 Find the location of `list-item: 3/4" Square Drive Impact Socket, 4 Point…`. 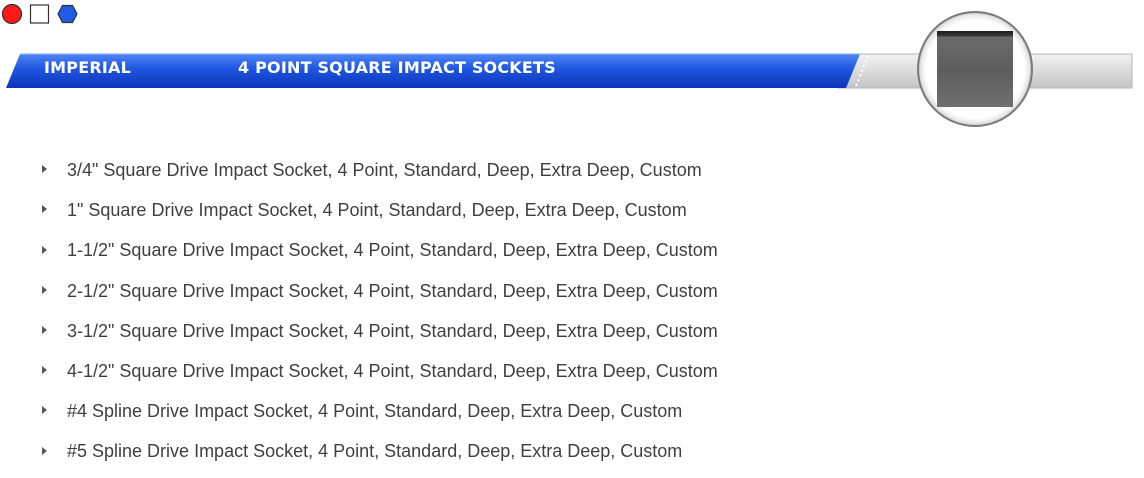

list-item: 3/4" Square Drive Impact Socket, 4 Point… is located at coordinates (380, 170).